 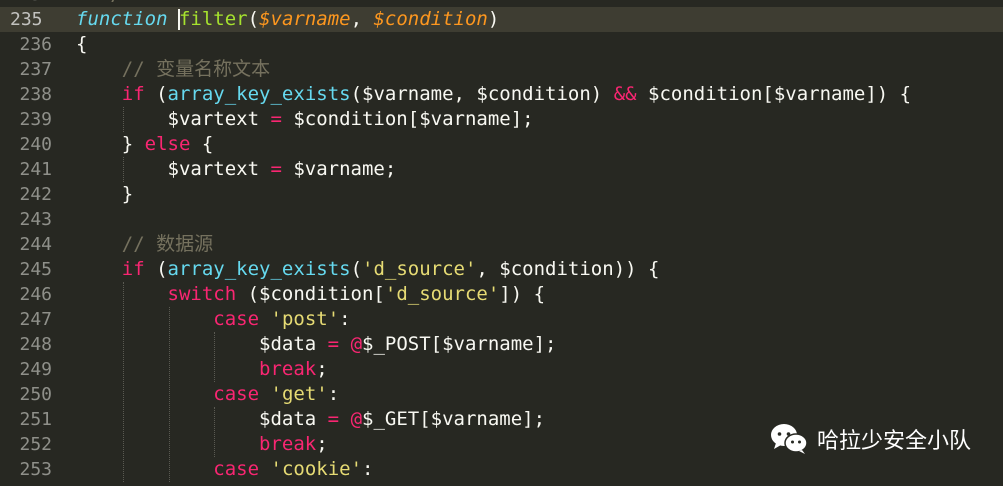 I want to click on code-token: $condition[$varname]) {, so click(x=774, y=94).